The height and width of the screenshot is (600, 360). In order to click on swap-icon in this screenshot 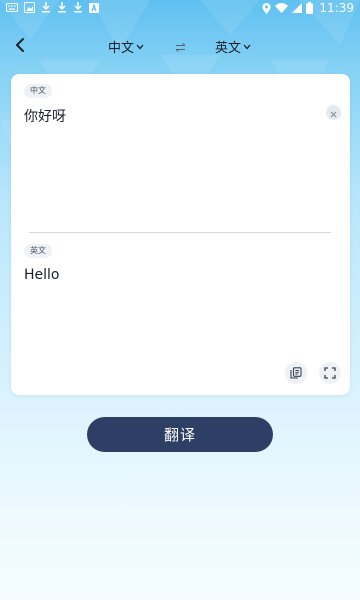, I will do `click(180, 46)`.